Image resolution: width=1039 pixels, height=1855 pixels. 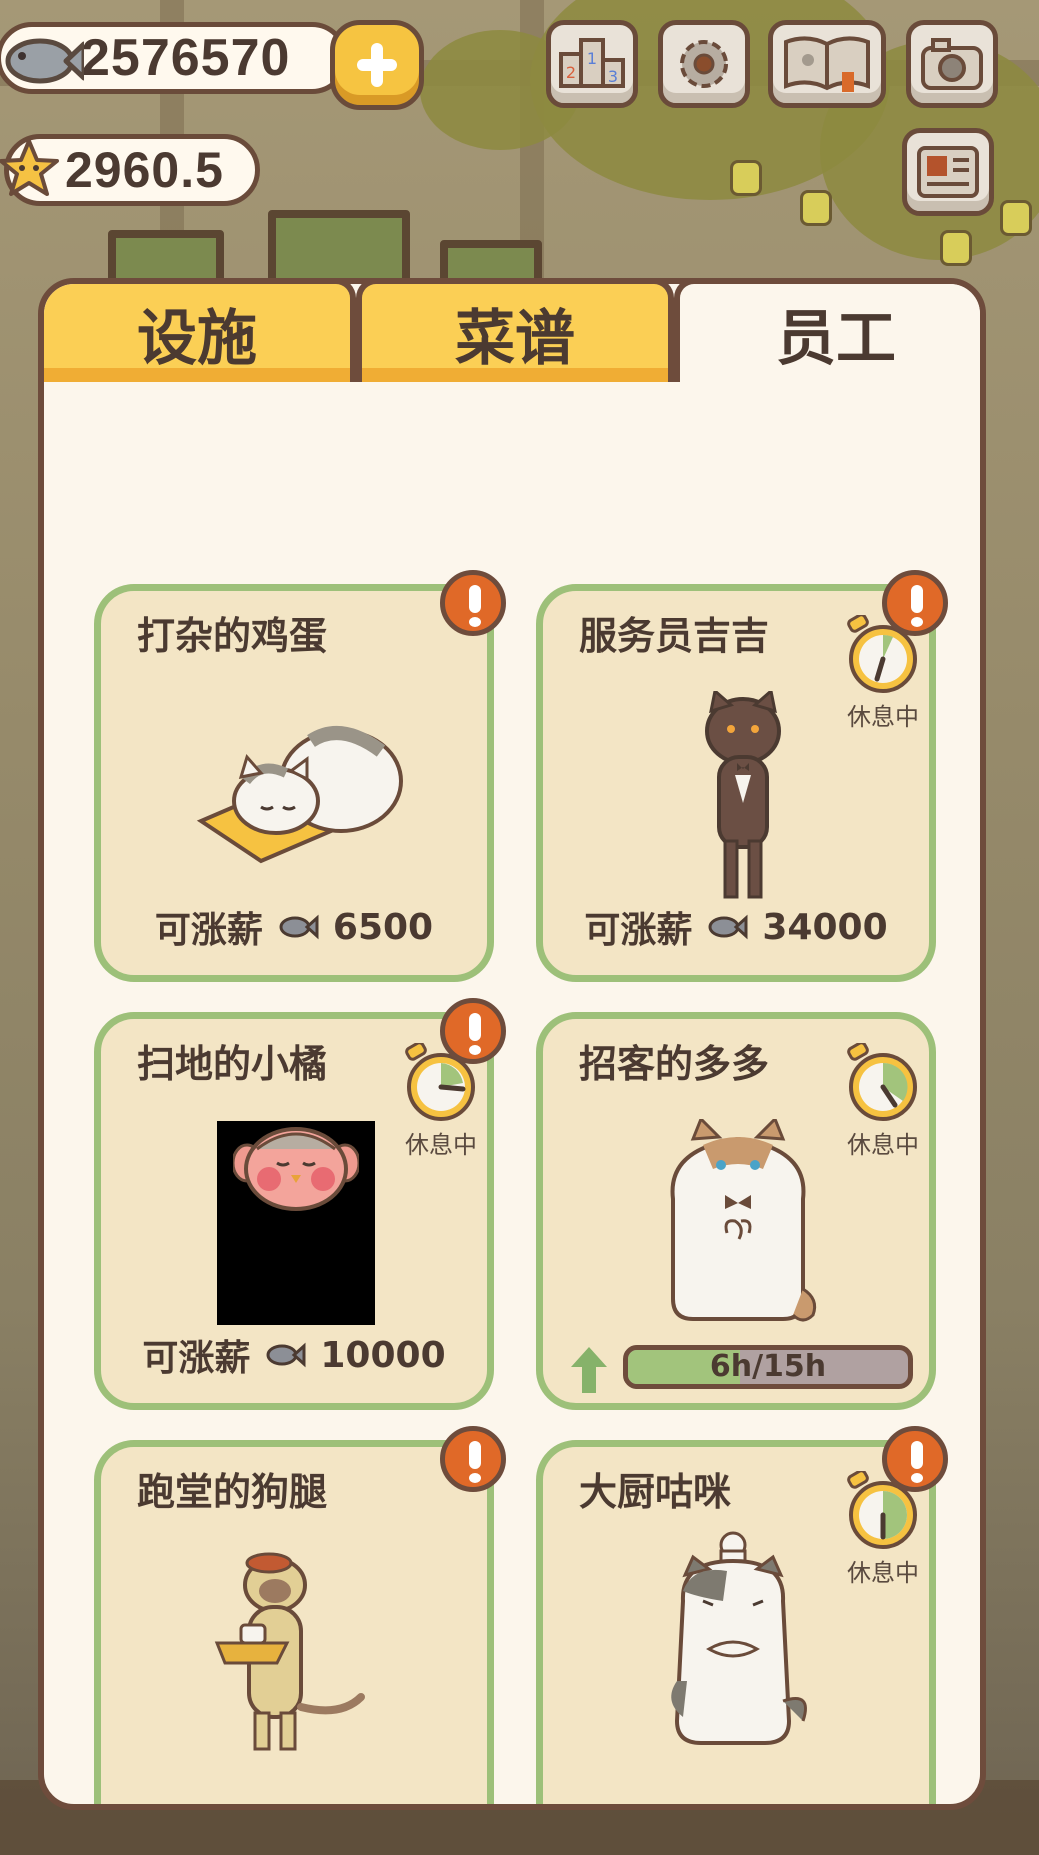 I want to click on staff-name: 扫地的小橘, so click(x=232, y=1064).